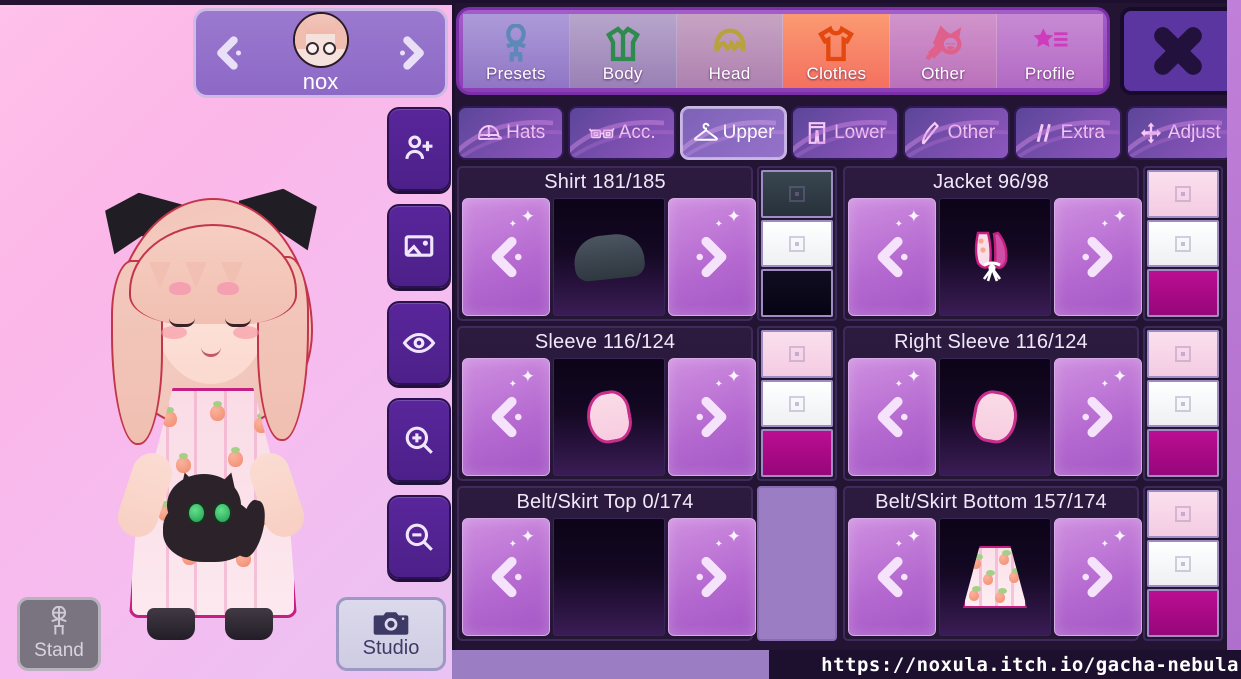 This screenshot has width=1241, height=679. What do you see at coordinates (729, 40) in the screenshot?
I see `hair-icon` at bounding box center [729, 40].